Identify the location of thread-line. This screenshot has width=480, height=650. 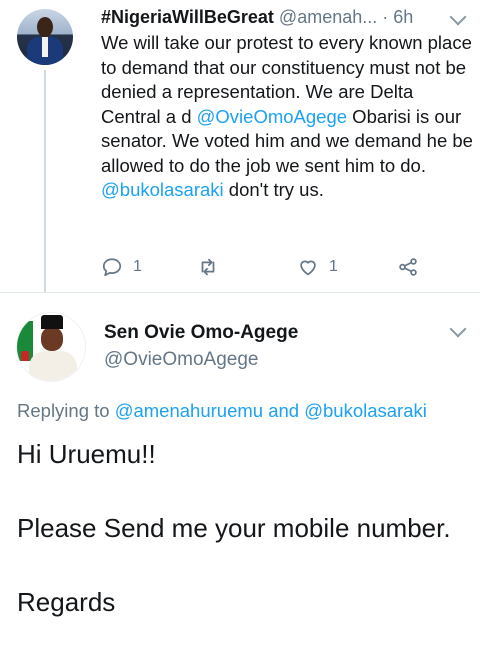
(45, 181).